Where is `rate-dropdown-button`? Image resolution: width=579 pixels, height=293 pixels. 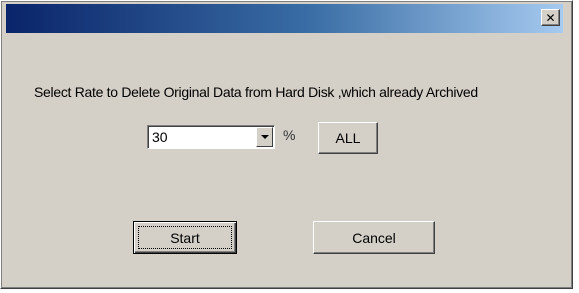
rate-dropdown-button is located at coordinates (264, 137).